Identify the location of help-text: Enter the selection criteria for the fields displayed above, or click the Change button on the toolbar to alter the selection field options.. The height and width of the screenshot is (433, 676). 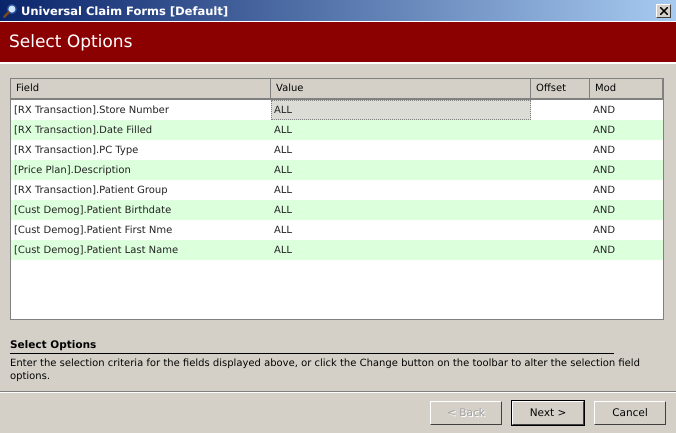
(325, 370).